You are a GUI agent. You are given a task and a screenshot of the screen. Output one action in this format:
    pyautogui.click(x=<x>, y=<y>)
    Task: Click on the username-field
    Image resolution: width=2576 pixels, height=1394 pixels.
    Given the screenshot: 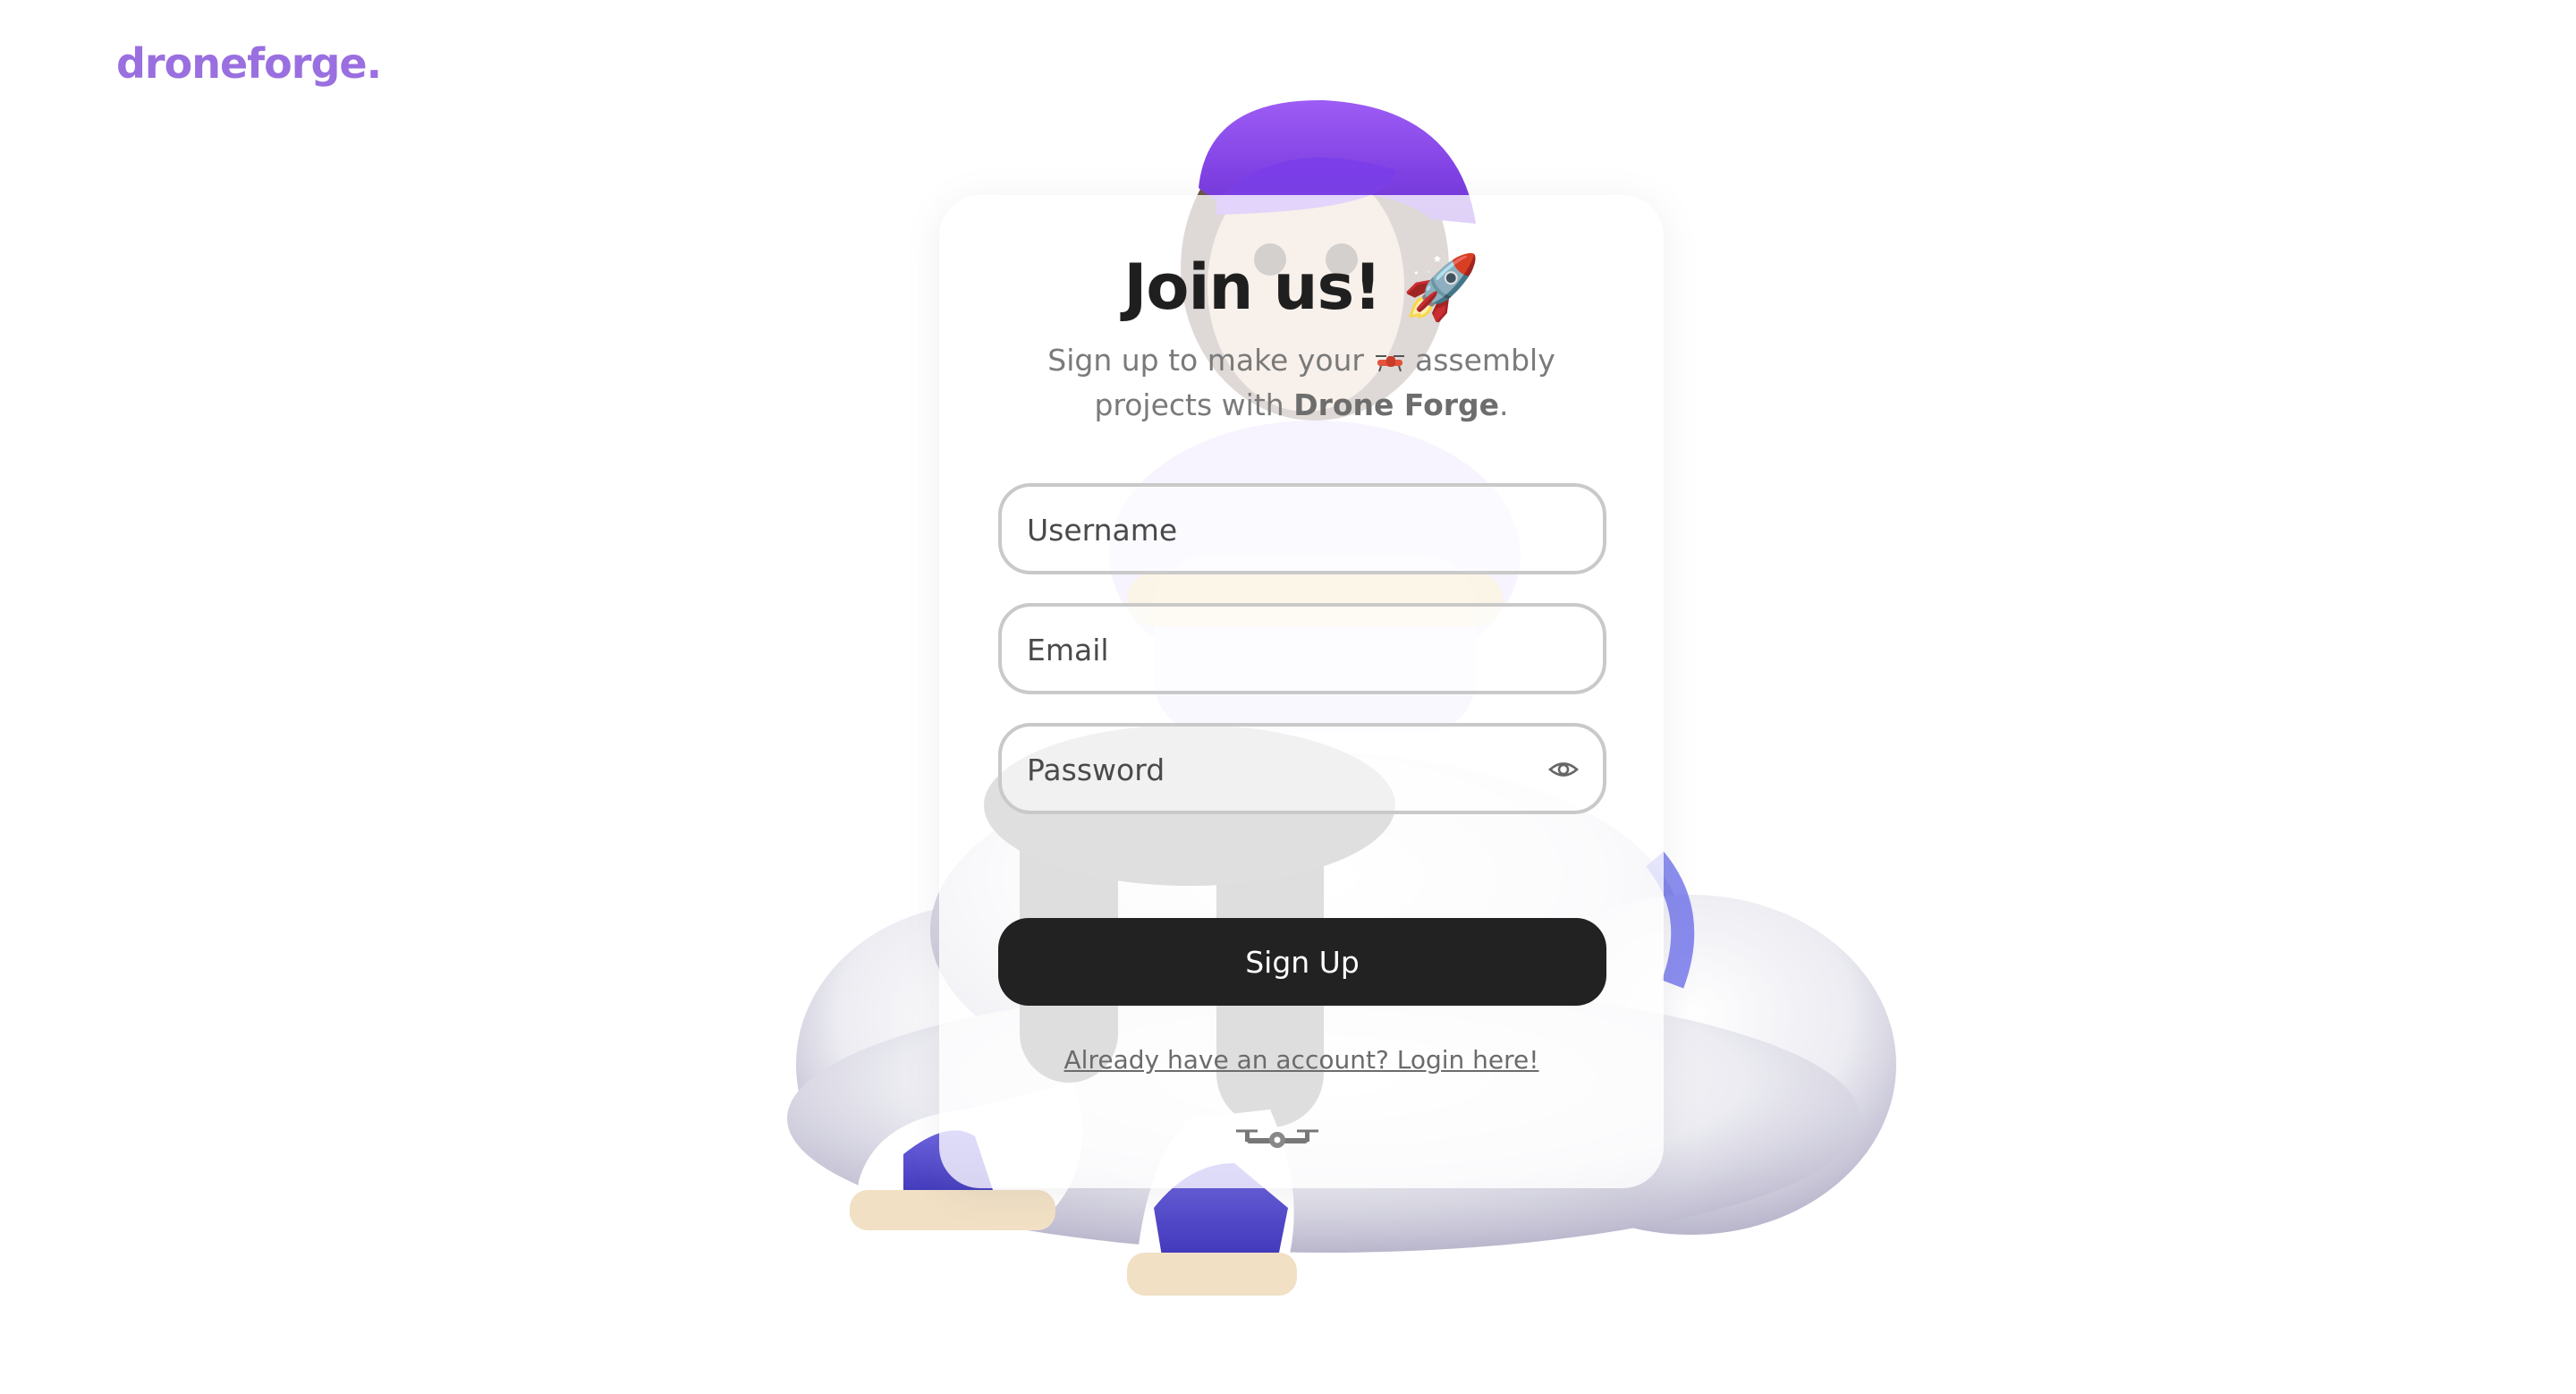 What is the action you would take?
    pyautogui.click(x=1302, y=529)
    